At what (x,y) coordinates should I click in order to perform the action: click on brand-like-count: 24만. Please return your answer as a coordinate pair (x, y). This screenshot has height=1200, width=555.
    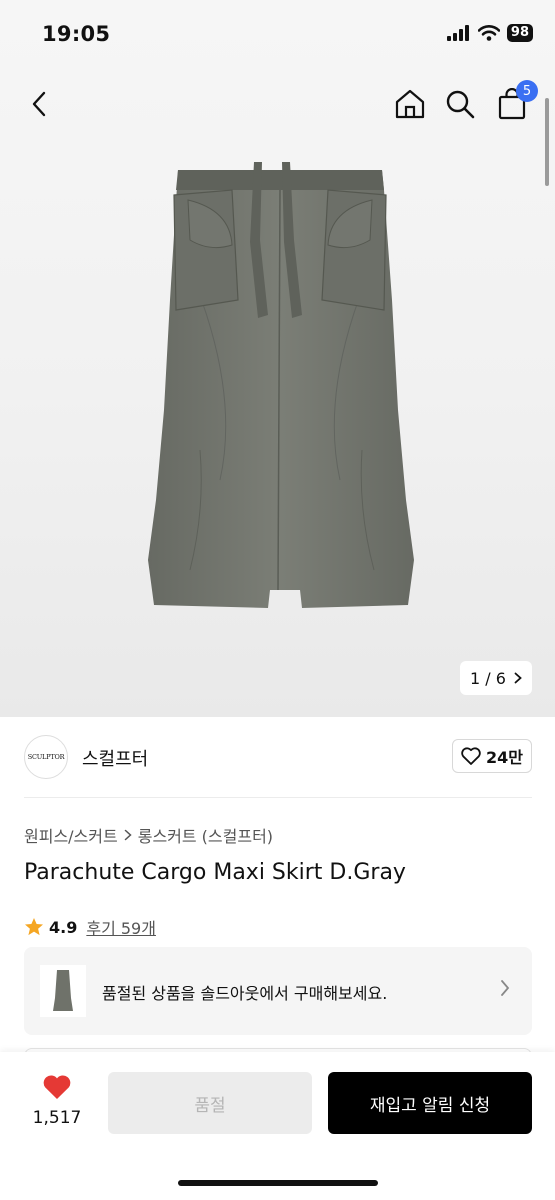
    Looking at the image, I should click on (504, 757).